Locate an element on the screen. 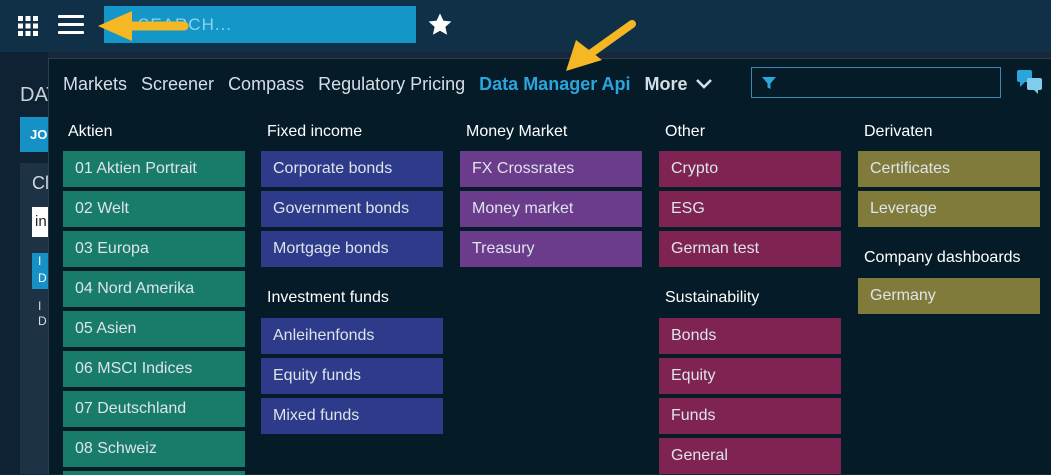 The width and height of the screenshot is (1051, 475). nav-item-compass: Compass is located at coordinates (266, 84).